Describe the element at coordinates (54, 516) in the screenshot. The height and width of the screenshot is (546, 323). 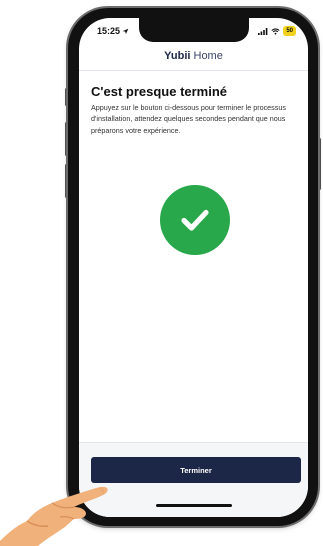
I see `pointing-hand-icon` at that location.